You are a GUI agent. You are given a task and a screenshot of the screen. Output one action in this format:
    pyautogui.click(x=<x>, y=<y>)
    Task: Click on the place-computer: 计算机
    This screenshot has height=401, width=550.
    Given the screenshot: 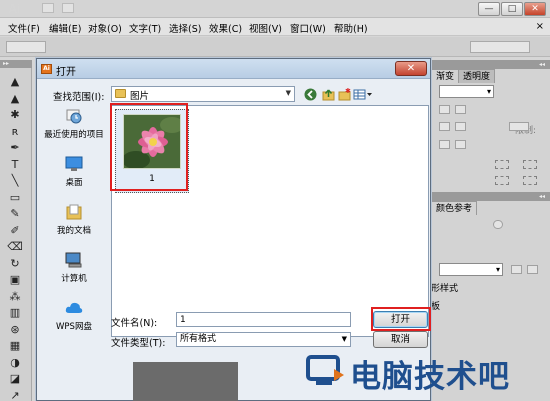 What is the action you would take?
    pyautogui.click(x=74, y=274)
    